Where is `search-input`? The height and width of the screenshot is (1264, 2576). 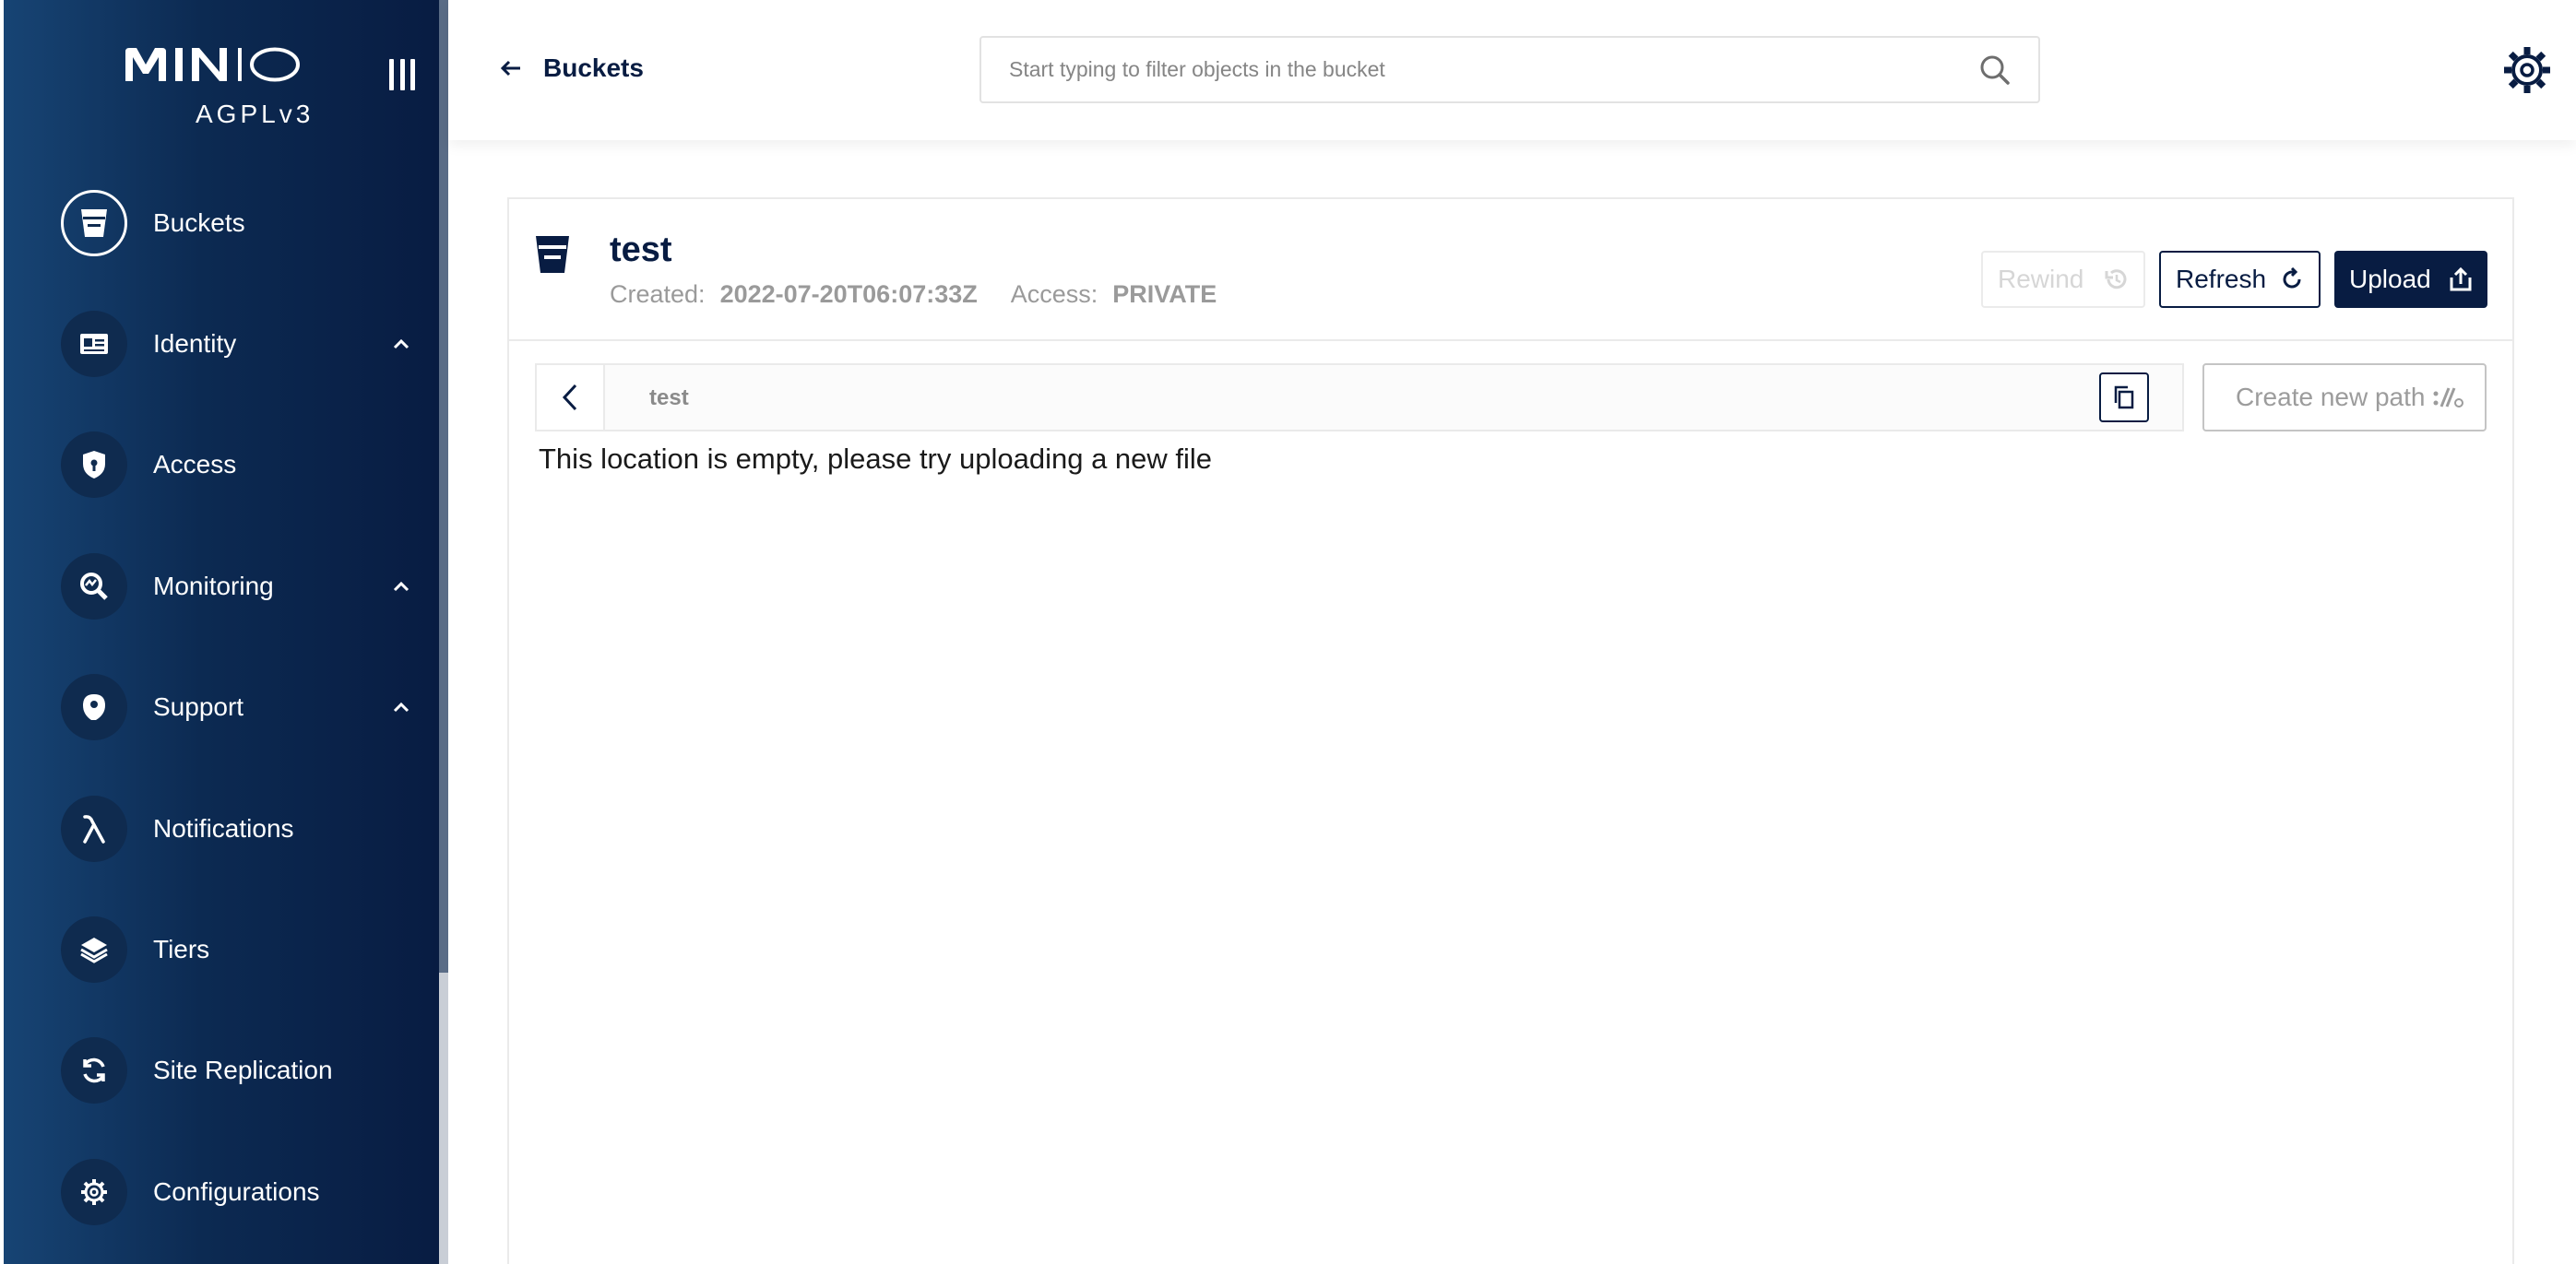
search-input is located at coordinates (1494, 69).